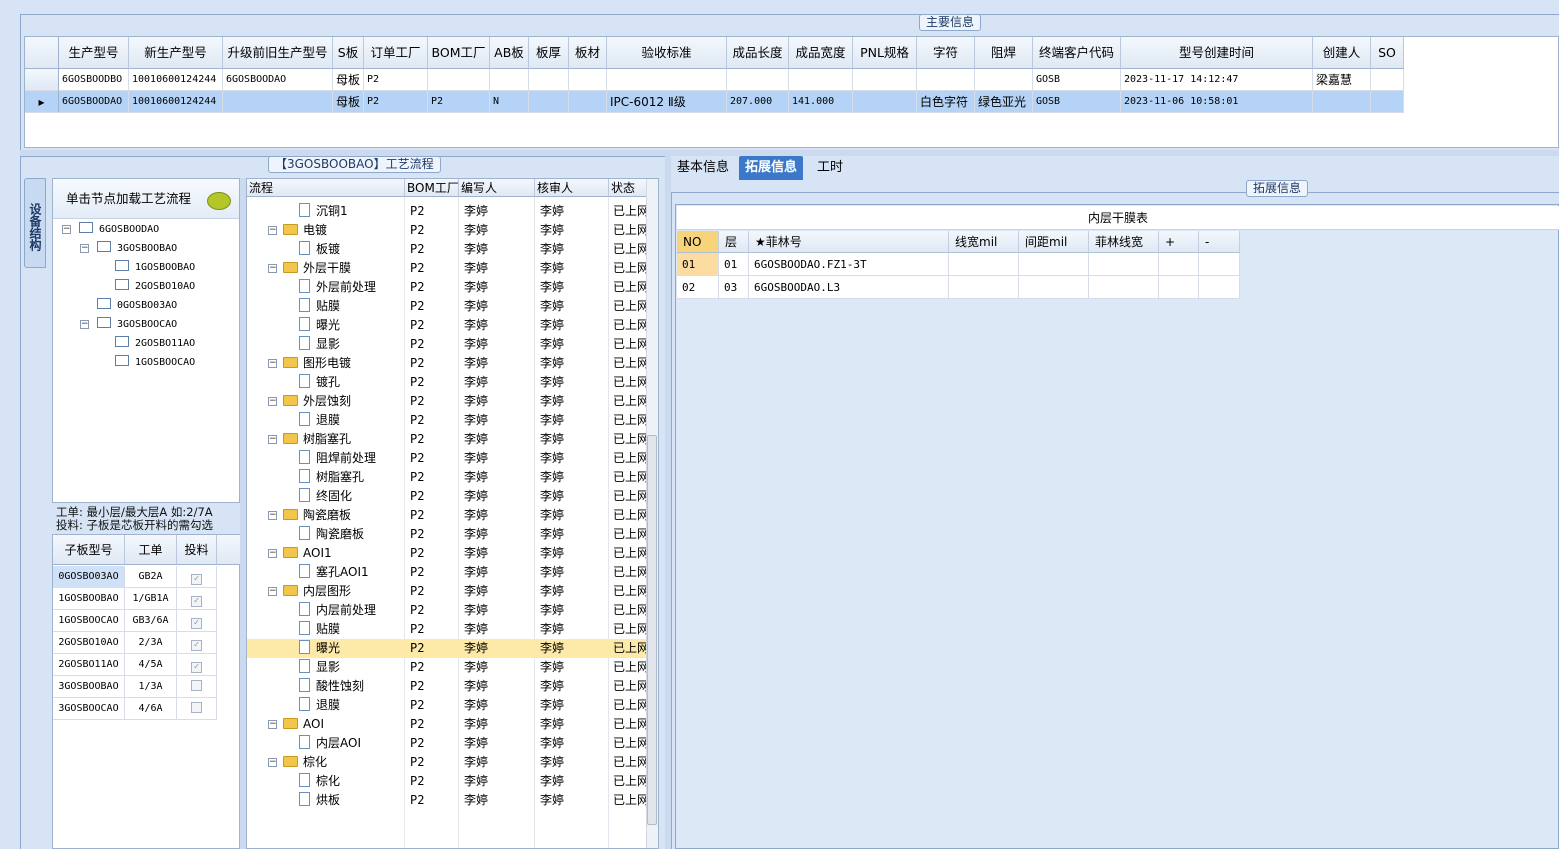 Image resolution: width=1559 pixels, height=849 pixels. What do you see at coordinates (1217, 102) in the screenshot?
I see `main-cell: 2023-11-06 10:58:01` at bounding box center [1217, 102].